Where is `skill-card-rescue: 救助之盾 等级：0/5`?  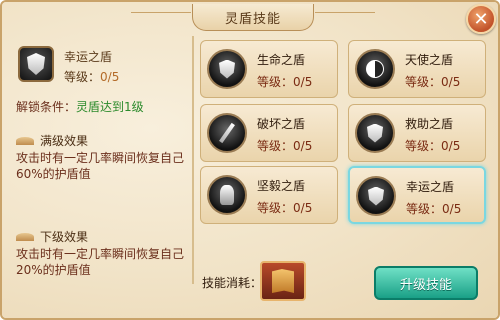
skill-card-rescue: 救助之盾 等级：0/5 is located at coordinates (417, 133).